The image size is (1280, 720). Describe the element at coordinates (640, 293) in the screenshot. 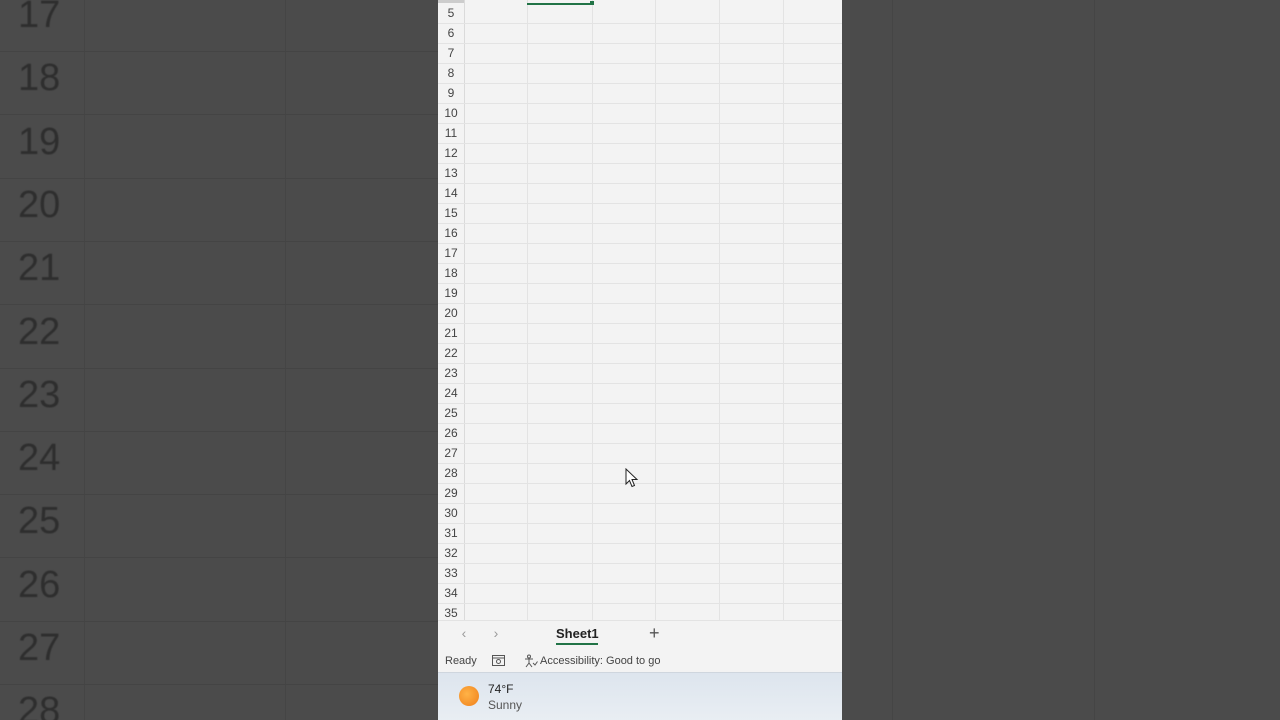

I see `grid-row: 19` at that location.